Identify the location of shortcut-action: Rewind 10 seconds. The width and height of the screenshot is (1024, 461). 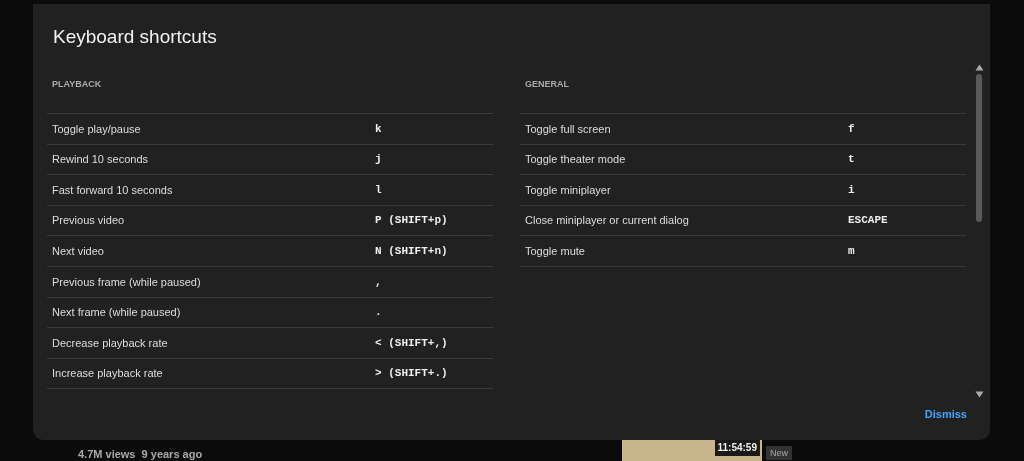
(100, 160).